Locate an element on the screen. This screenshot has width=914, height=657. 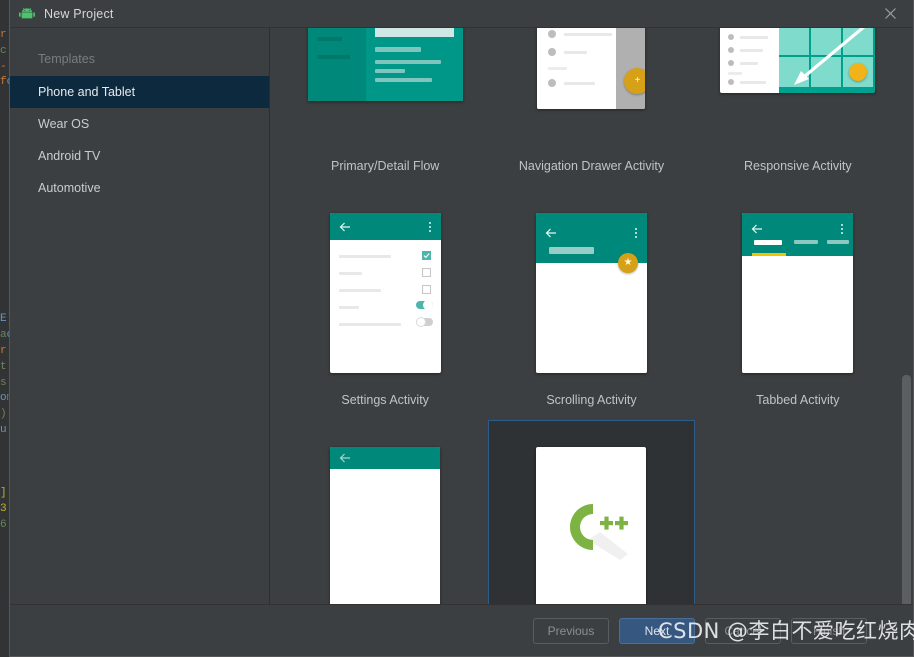
sidebar-heading: Templates is located at coordinates (66, 59).